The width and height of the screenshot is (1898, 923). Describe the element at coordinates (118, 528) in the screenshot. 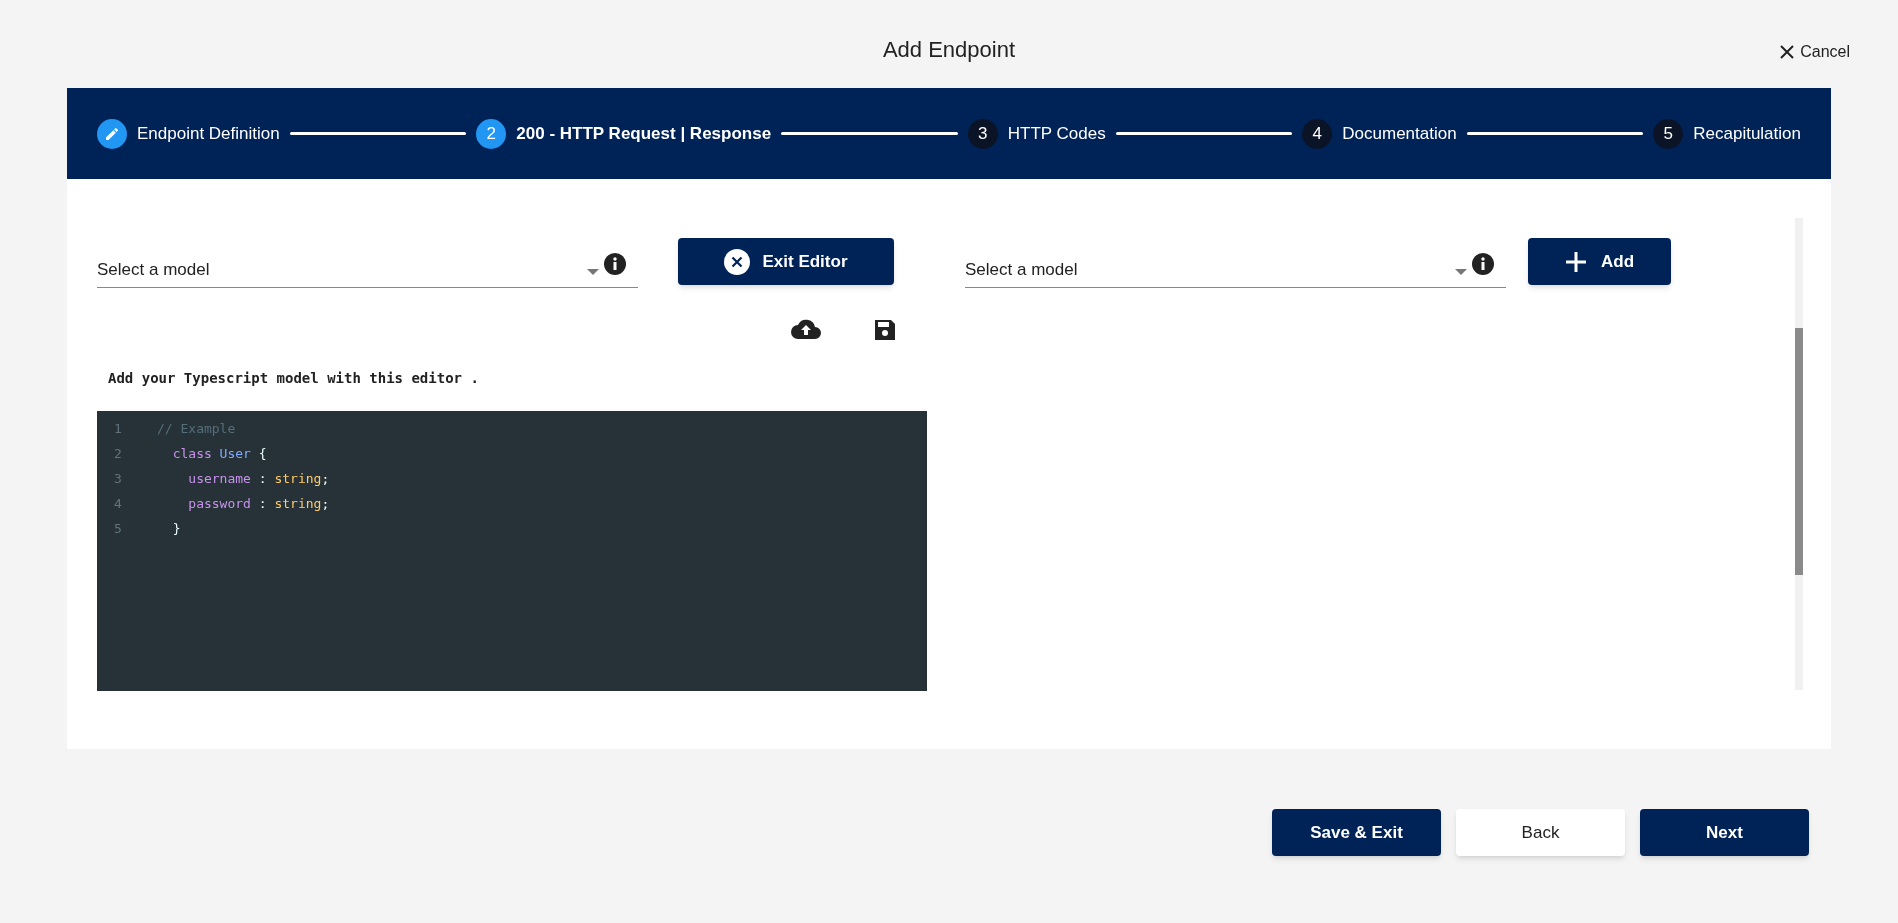

I see `line-number: 5` at that location.